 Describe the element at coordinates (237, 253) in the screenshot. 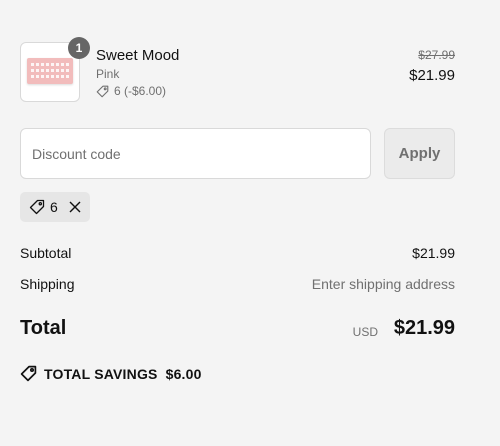

I see `subtotal-row: Subtotal $21.99` at that location.